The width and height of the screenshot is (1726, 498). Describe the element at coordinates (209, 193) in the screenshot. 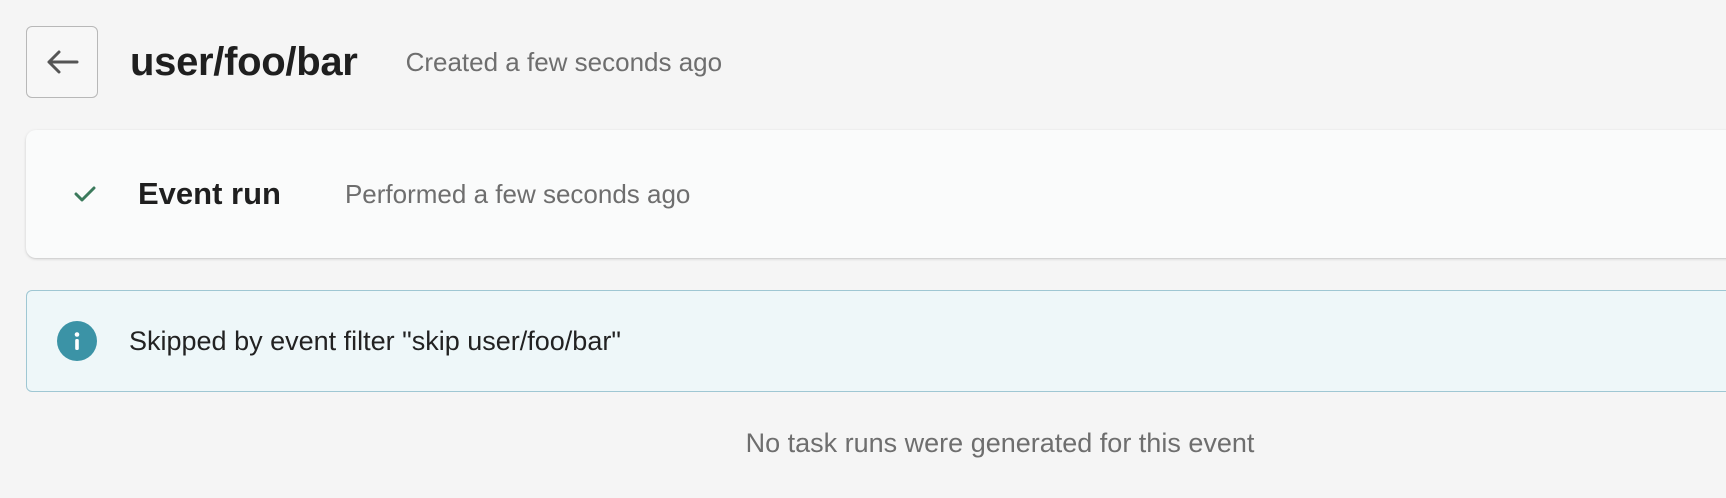

I see `event-run-title: Event run` at that location.